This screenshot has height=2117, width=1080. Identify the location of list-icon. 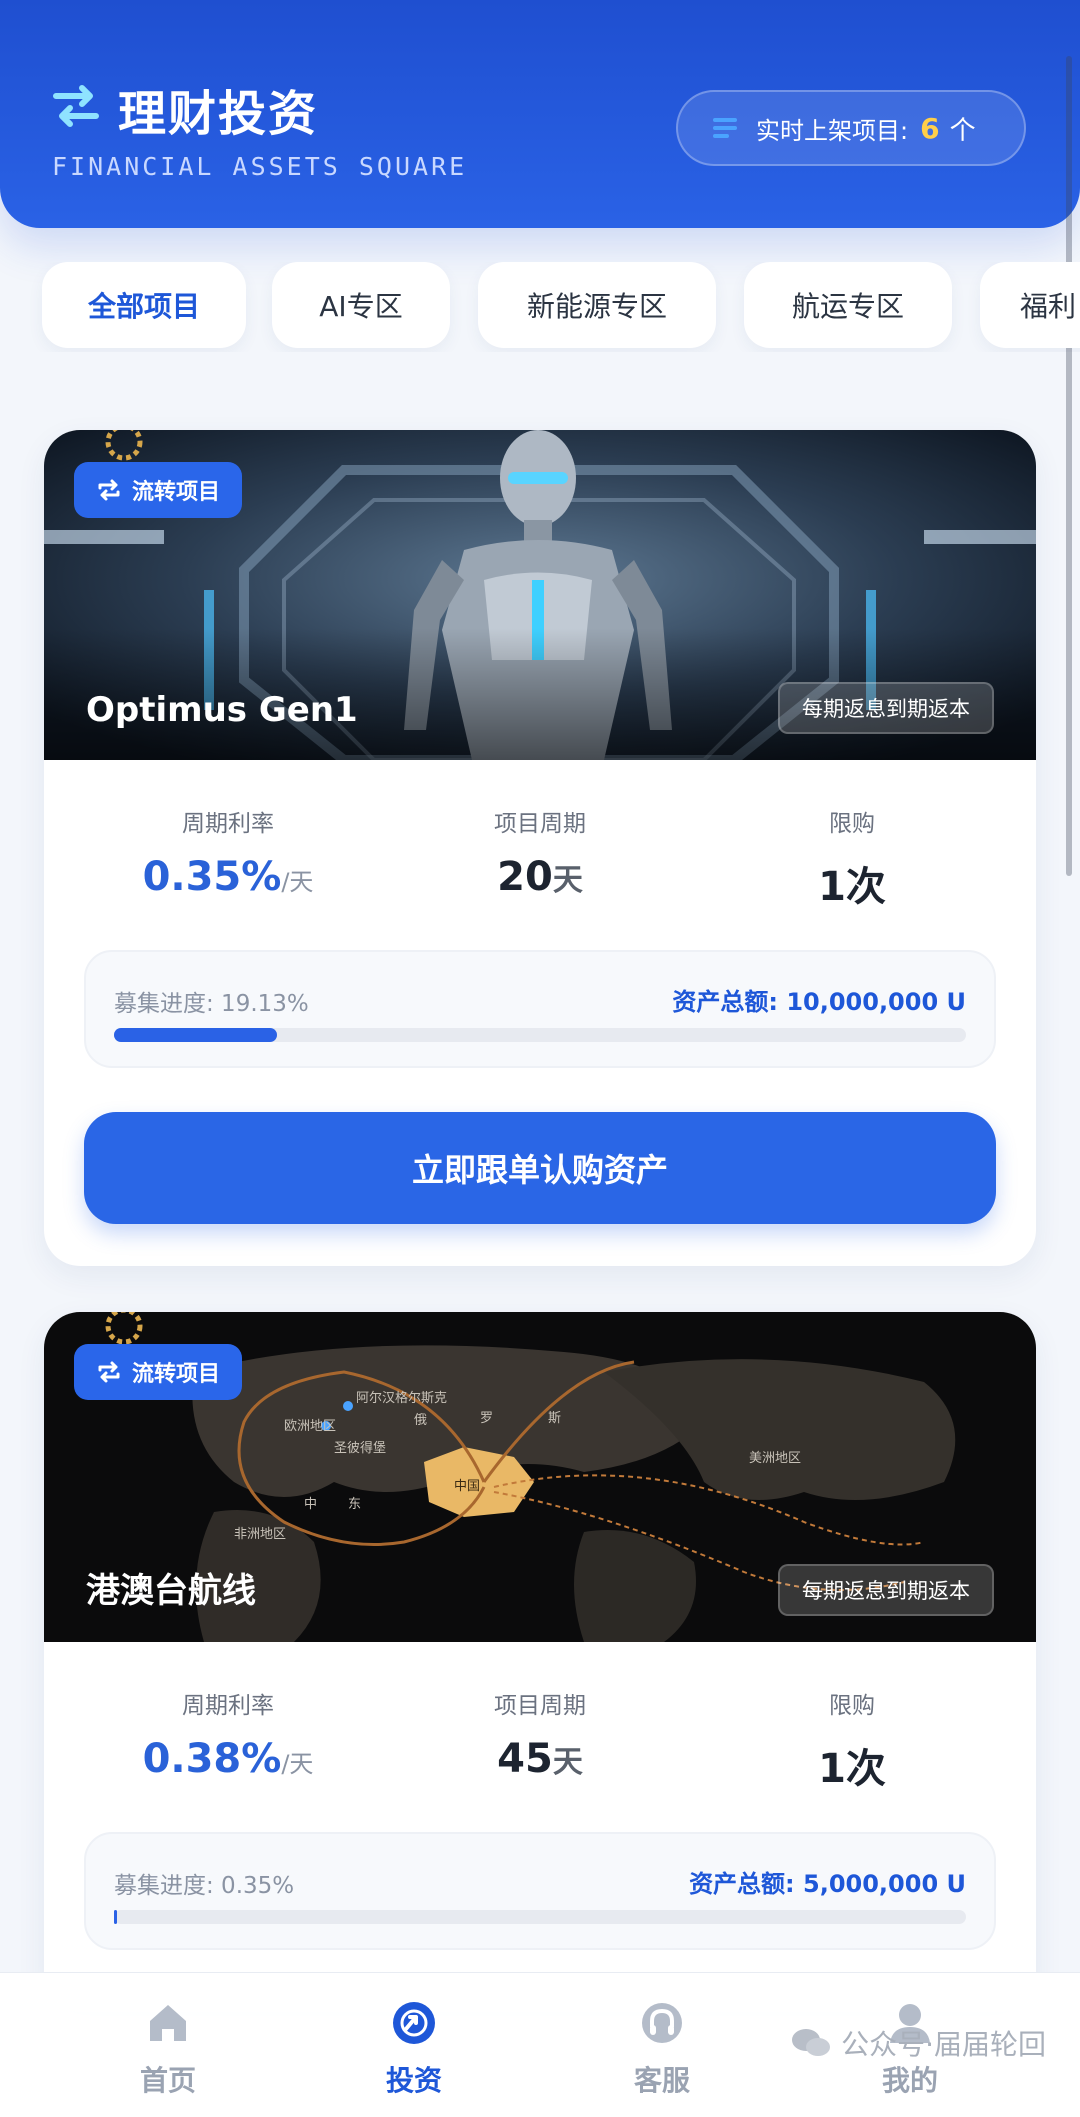
(725, 128).